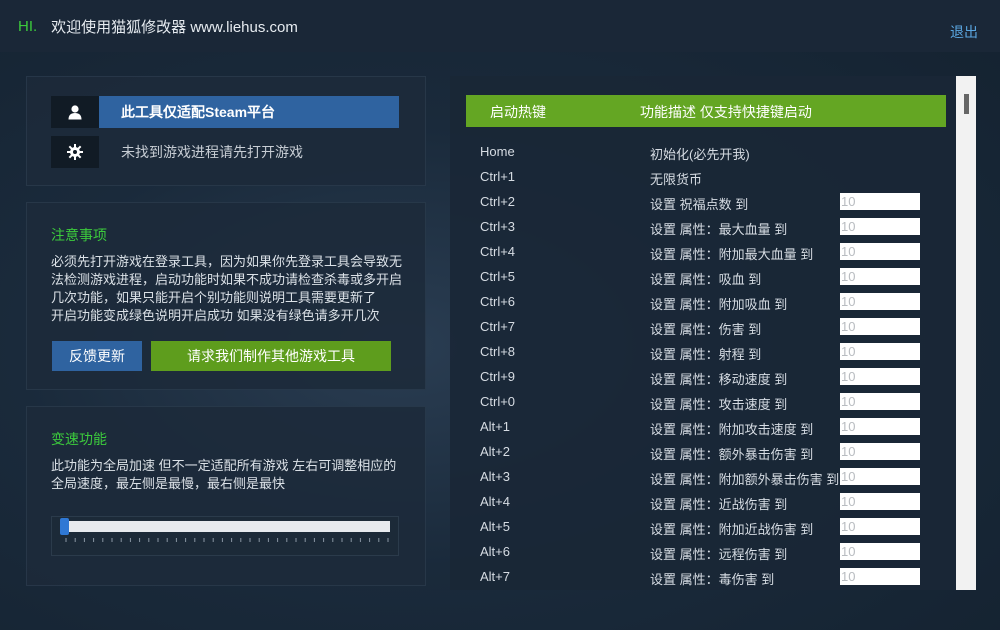  I want to click on hotkey-desc: 设置 属性：伤害 到, so click(706, 329).